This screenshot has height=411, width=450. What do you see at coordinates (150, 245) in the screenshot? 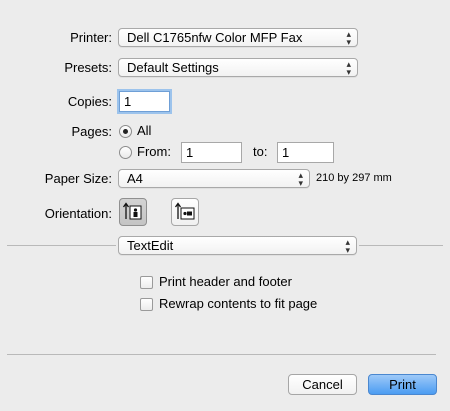
I see `section-value: TextEdit` at bounding box center [150, 245].